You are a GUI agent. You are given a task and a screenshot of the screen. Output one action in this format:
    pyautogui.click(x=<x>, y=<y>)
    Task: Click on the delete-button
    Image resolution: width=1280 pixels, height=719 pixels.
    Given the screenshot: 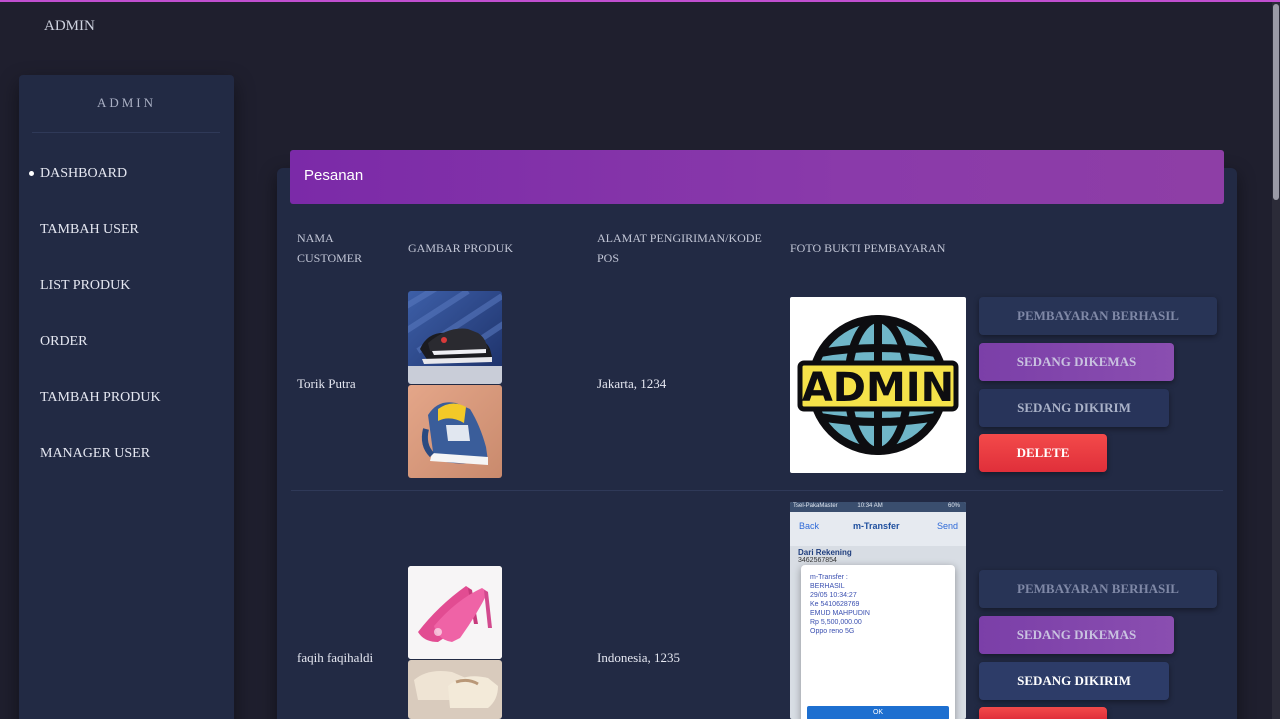 What is the action you would take?
    pyautogui.click(x=1043, y=713)
    